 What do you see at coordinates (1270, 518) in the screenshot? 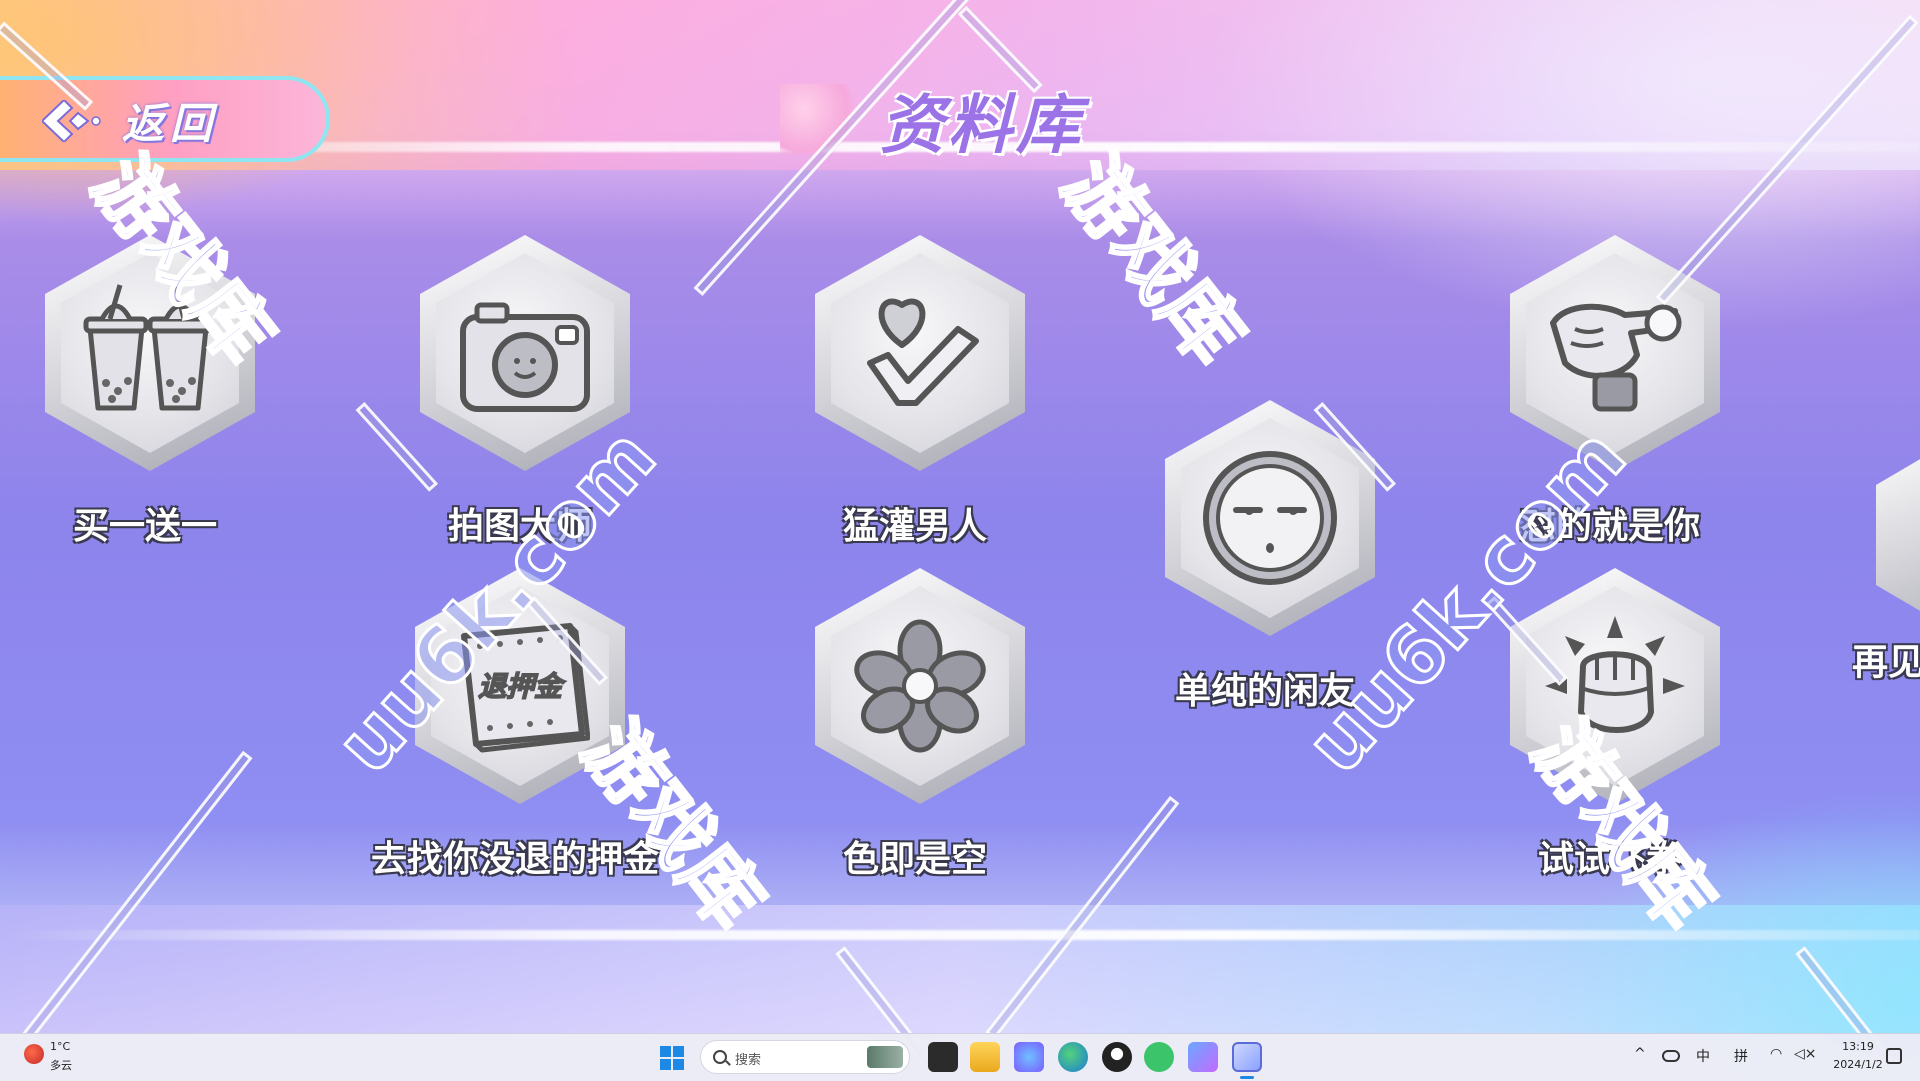
I see `bored-face-icon` at bounding box center [1270, 518].